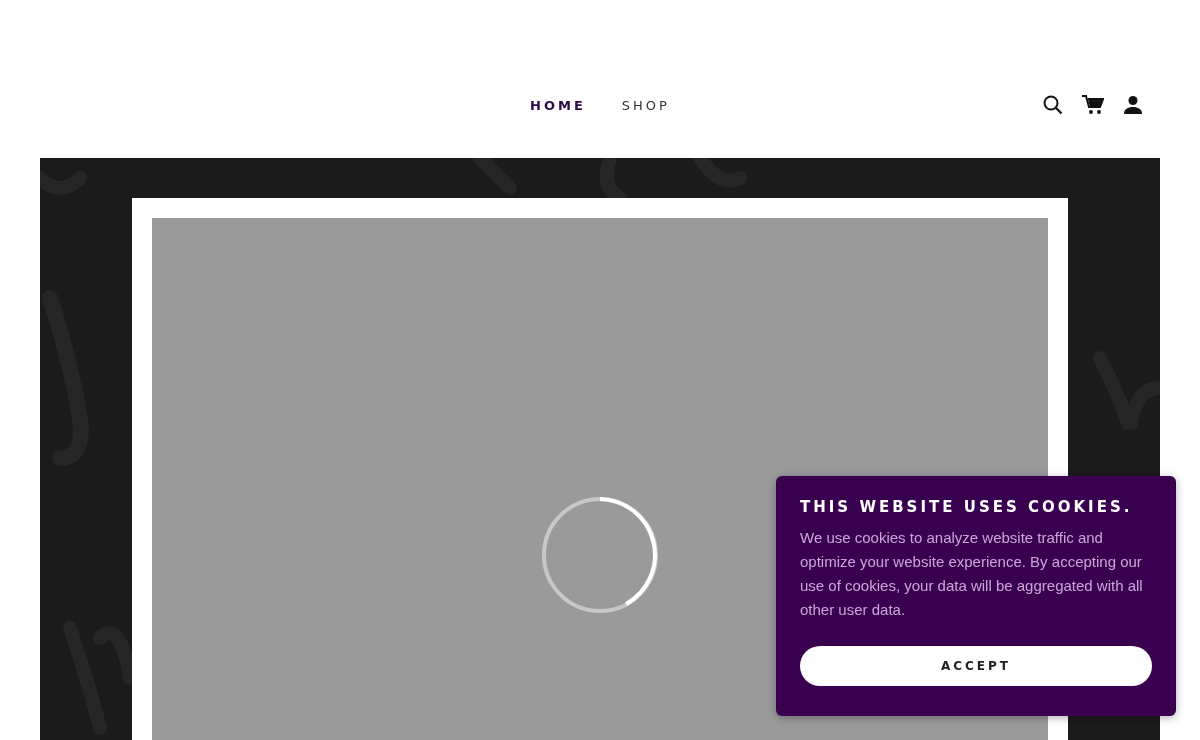  I want to click on user-icon, so click(1133, 105).